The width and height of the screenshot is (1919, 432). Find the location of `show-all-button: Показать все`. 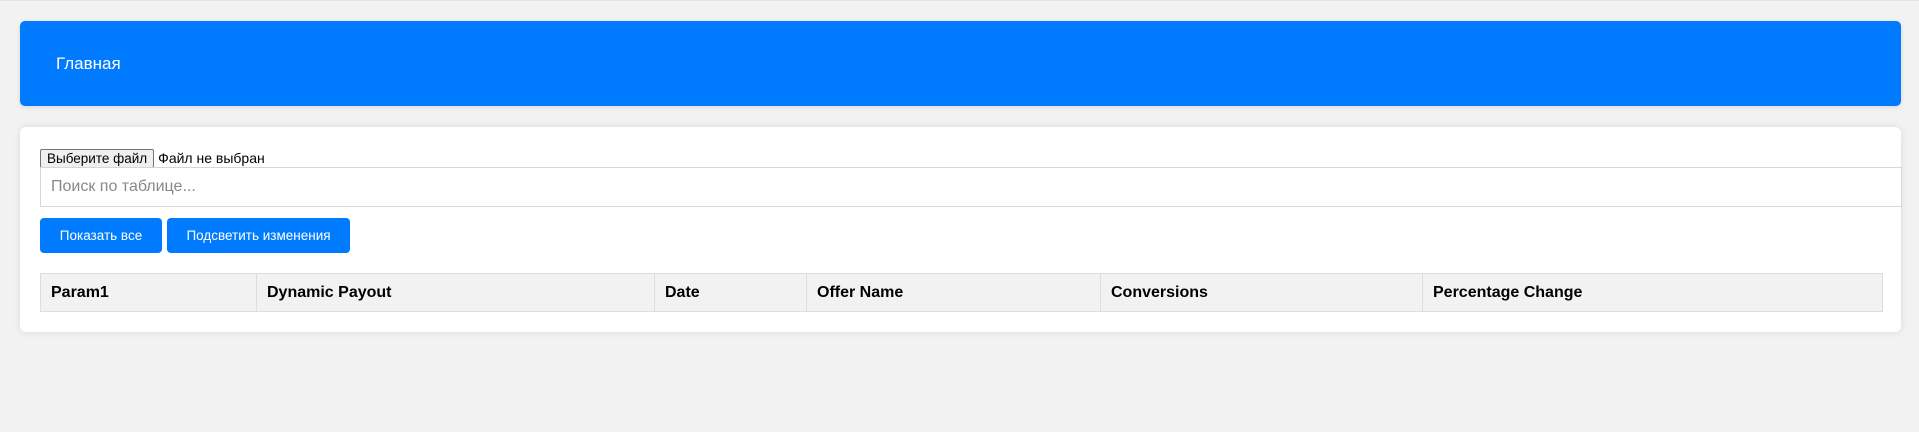

show-all-button: Показать все is located at coordinates (101, 235).